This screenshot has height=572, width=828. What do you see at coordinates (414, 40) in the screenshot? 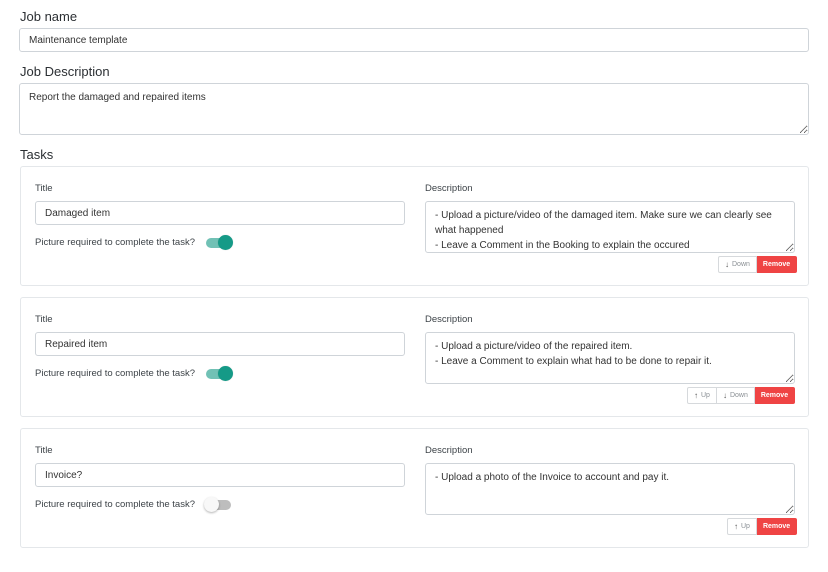
I see `job-name-input` at bounding box center [414, 40].